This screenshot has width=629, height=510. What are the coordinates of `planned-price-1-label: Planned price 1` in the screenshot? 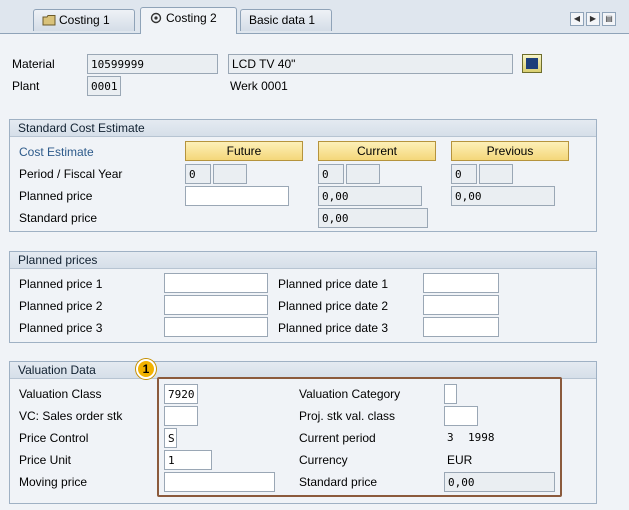 It's located at (61, 284).